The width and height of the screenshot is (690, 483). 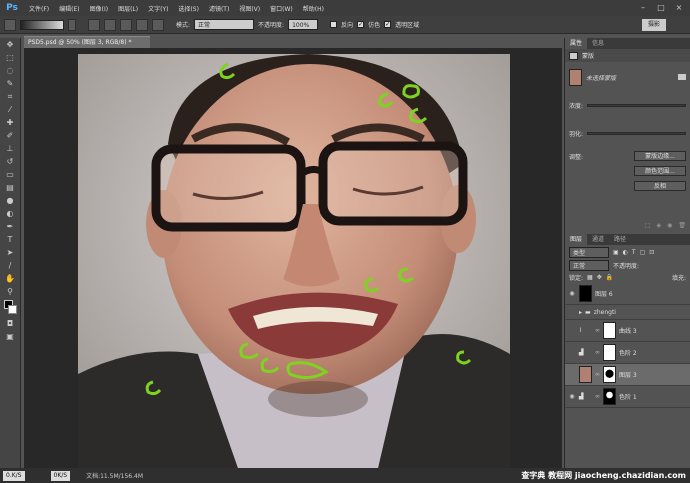 I want to click on workspace-button: 摄影, so click(x=653, y=25).